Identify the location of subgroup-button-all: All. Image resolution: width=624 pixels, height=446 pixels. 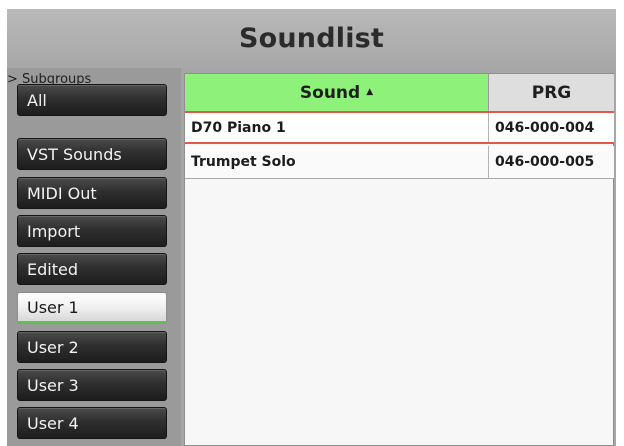
(92, 100).